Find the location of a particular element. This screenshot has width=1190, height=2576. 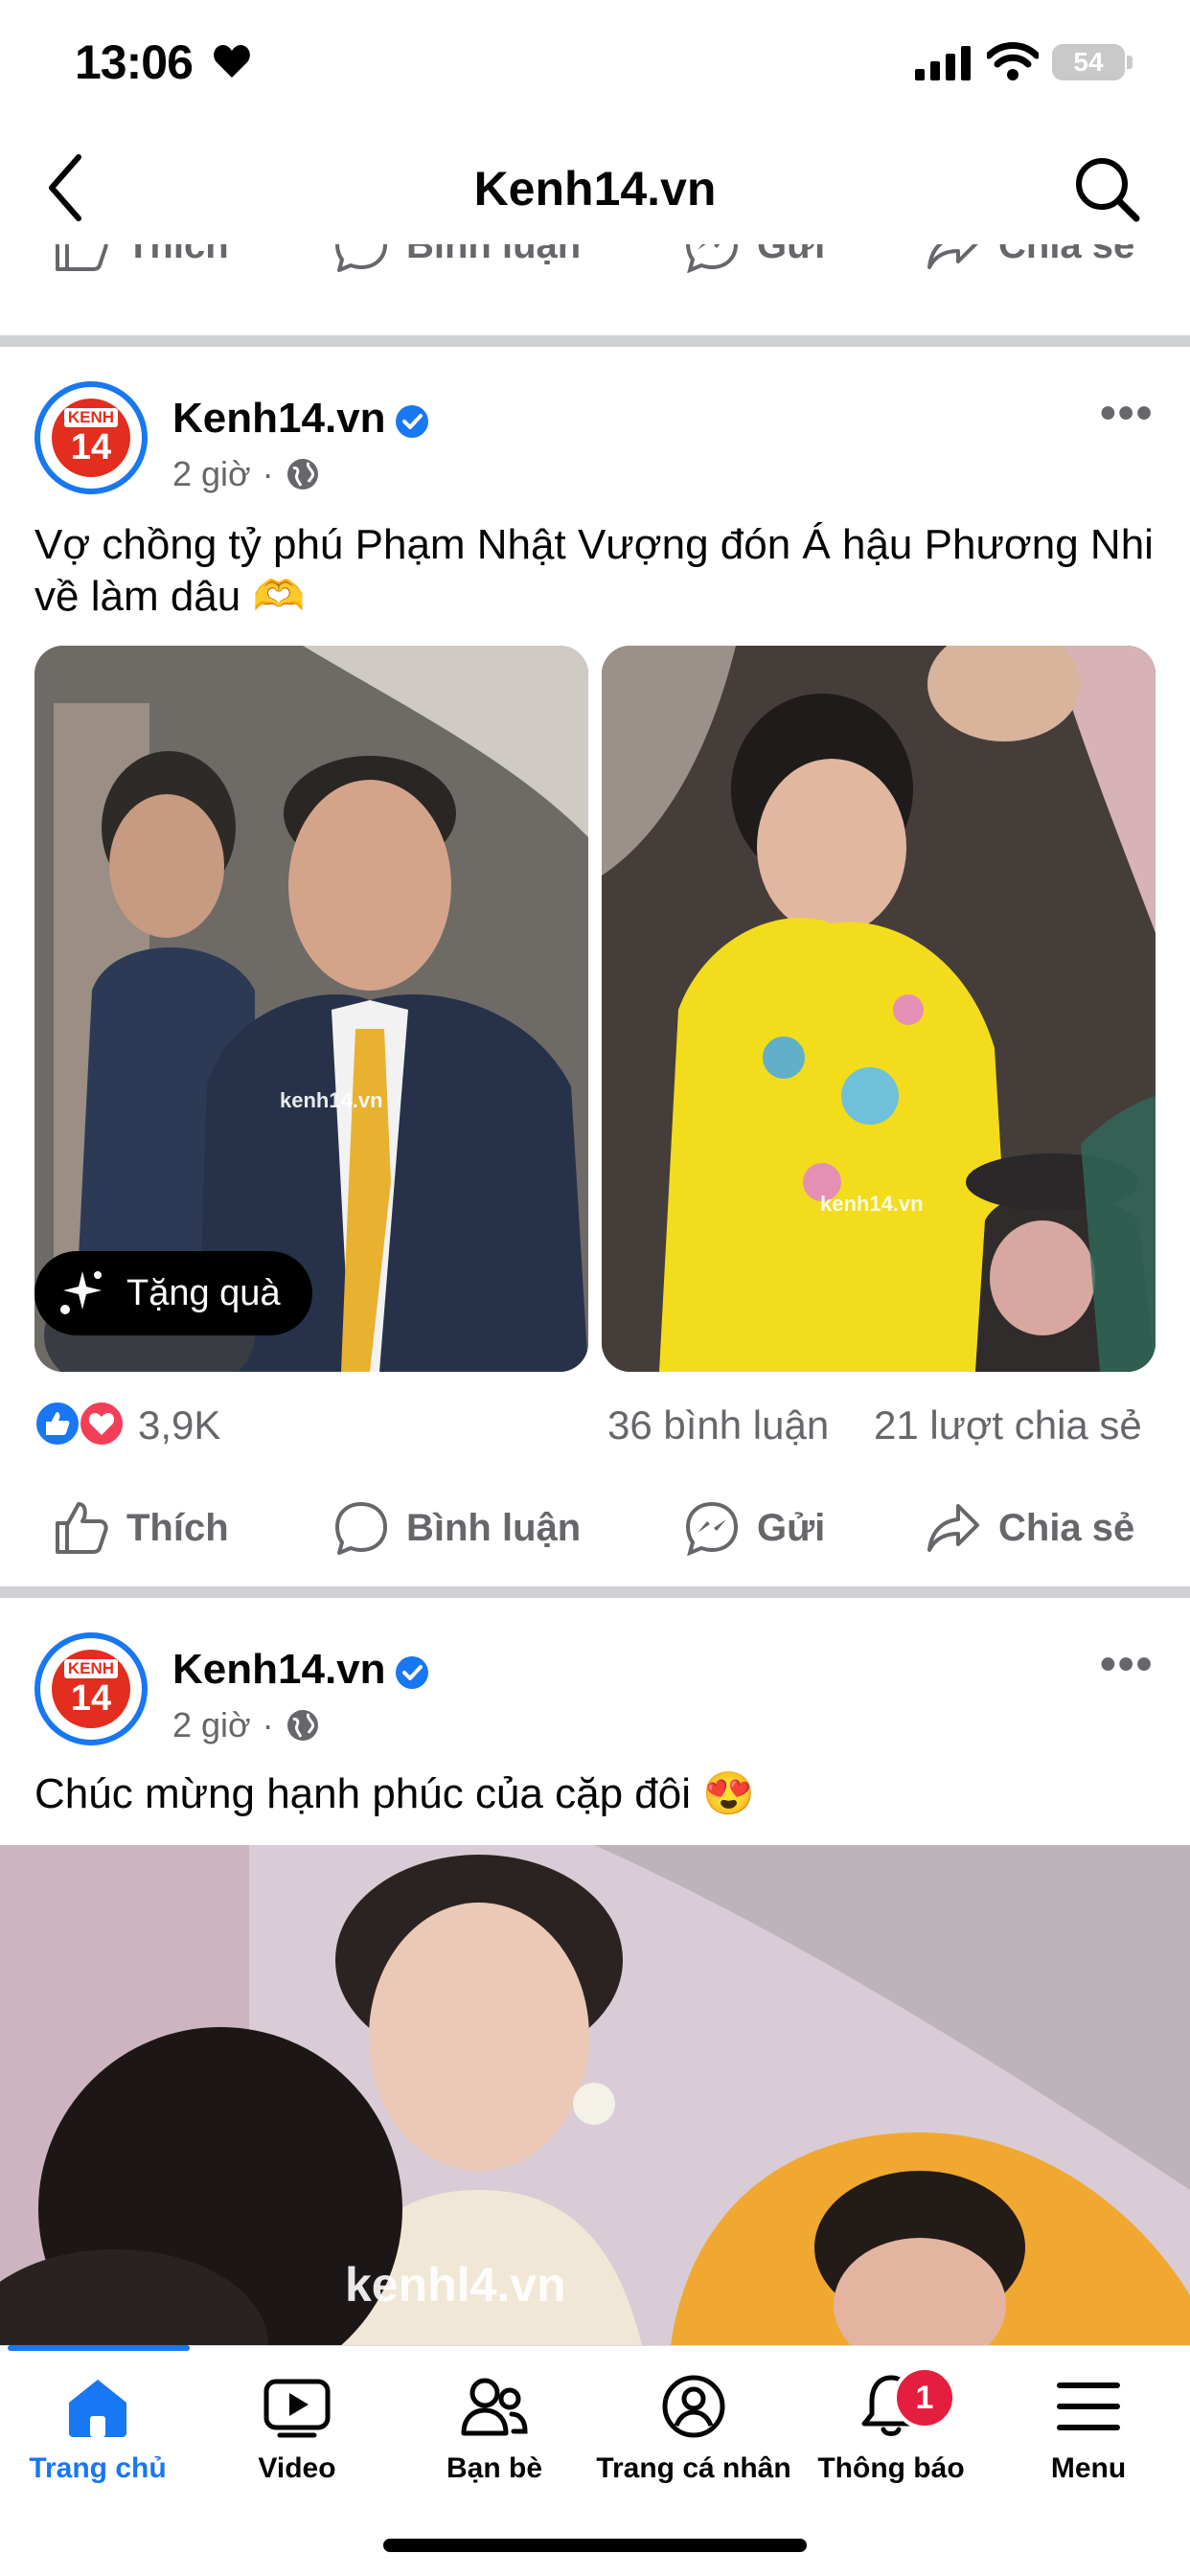

post-photo: kenh14.vn is located at coordinates (879, 1009).